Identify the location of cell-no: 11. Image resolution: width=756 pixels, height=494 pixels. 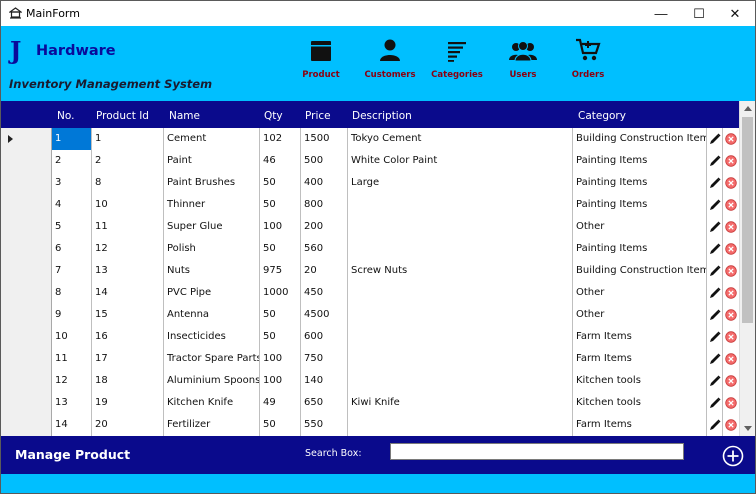
(72, 359).